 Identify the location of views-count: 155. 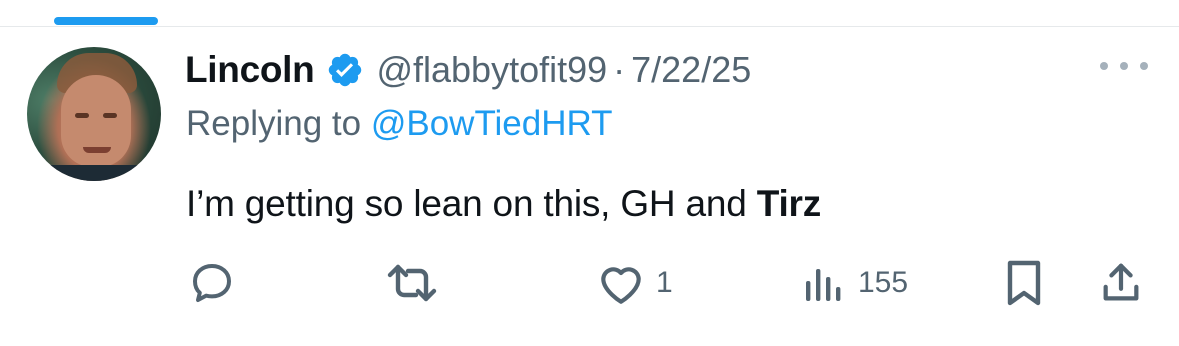
(883, 282).